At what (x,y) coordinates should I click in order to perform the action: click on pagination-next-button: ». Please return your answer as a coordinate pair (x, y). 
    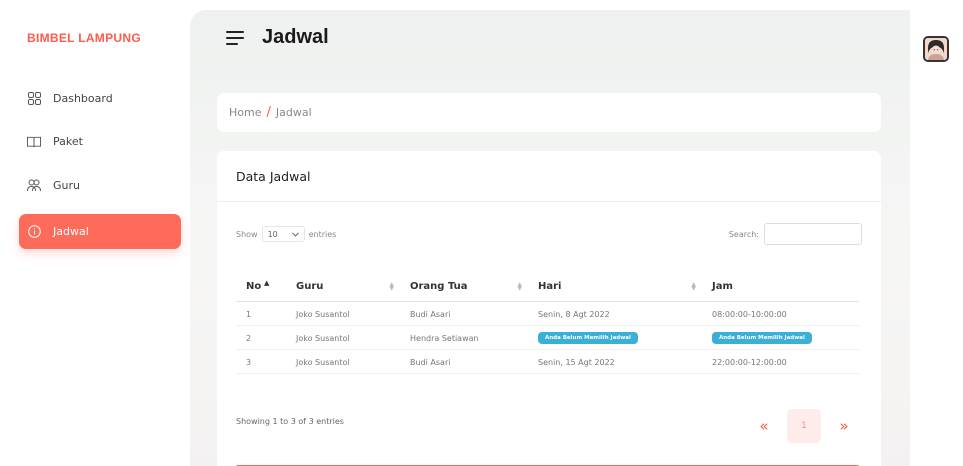
    Looking at the image, I should click on (844, 426).